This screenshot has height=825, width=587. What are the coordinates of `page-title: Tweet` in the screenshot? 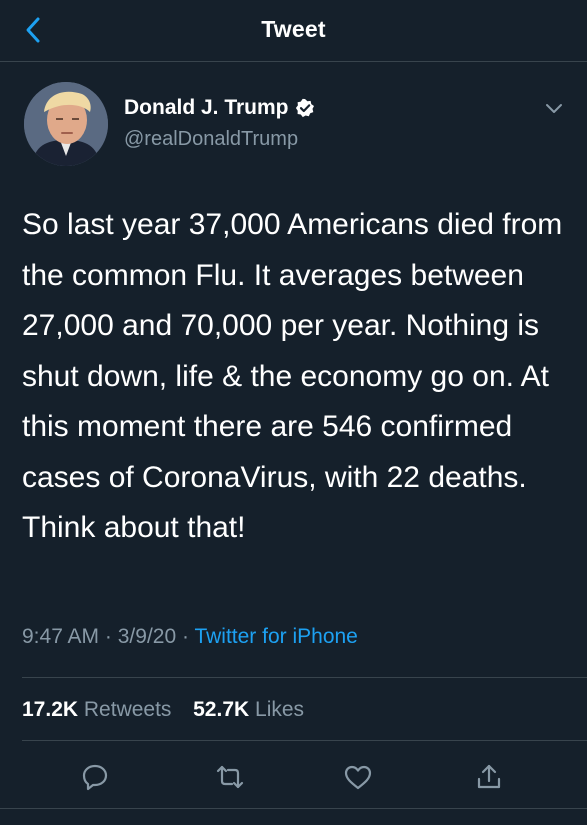 It's located at (293, 29).